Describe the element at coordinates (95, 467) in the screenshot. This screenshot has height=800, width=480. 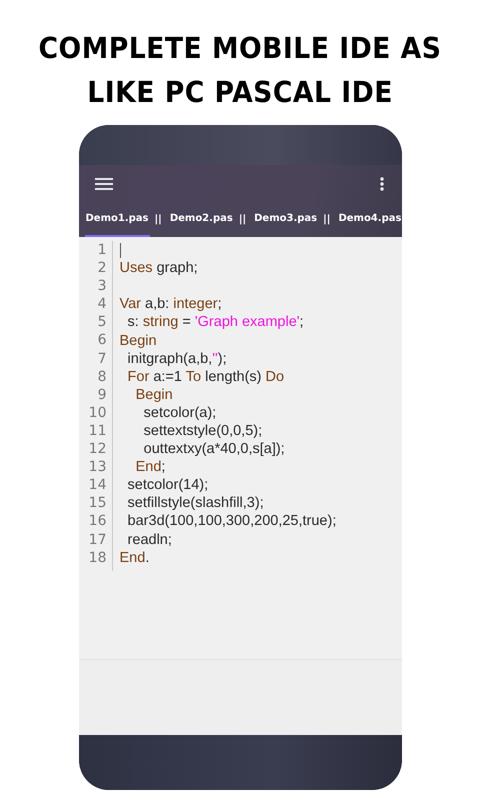
I see `line-number: 13` at that location.